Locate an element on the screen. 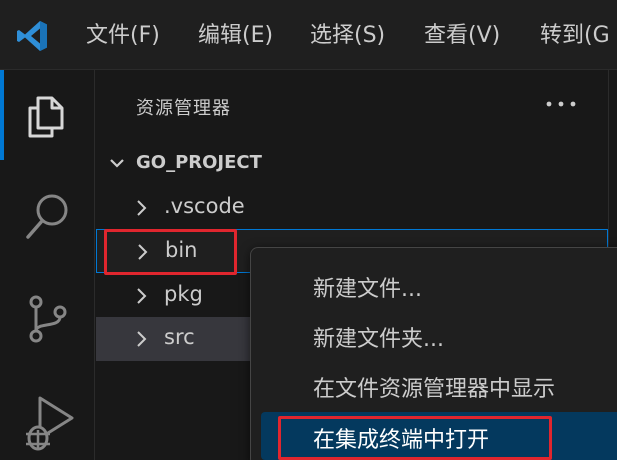 This screenshot has width=617, height=460. ellipsis-icon is located at coordinates (561, 104).